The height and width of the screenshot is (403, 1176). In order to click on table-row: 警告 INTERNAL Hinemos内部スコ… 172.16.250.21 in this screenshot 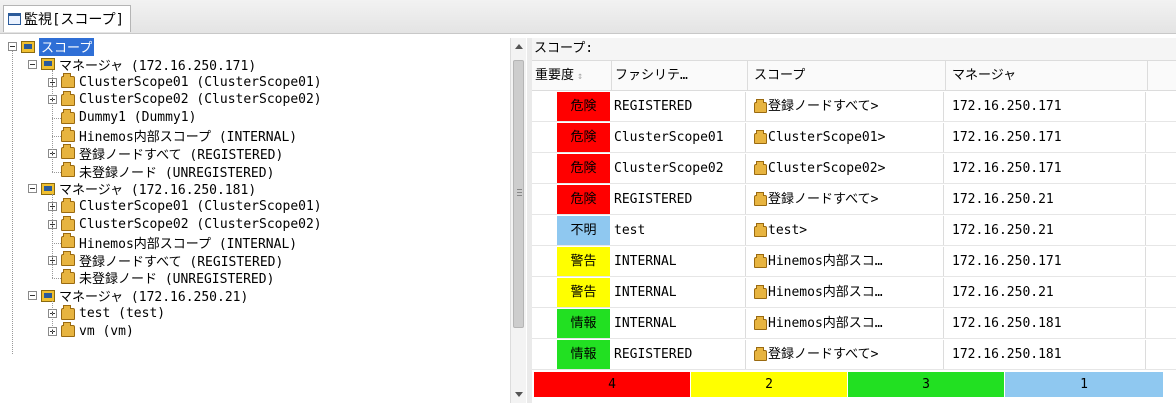, I will do `click(854, 292)`.